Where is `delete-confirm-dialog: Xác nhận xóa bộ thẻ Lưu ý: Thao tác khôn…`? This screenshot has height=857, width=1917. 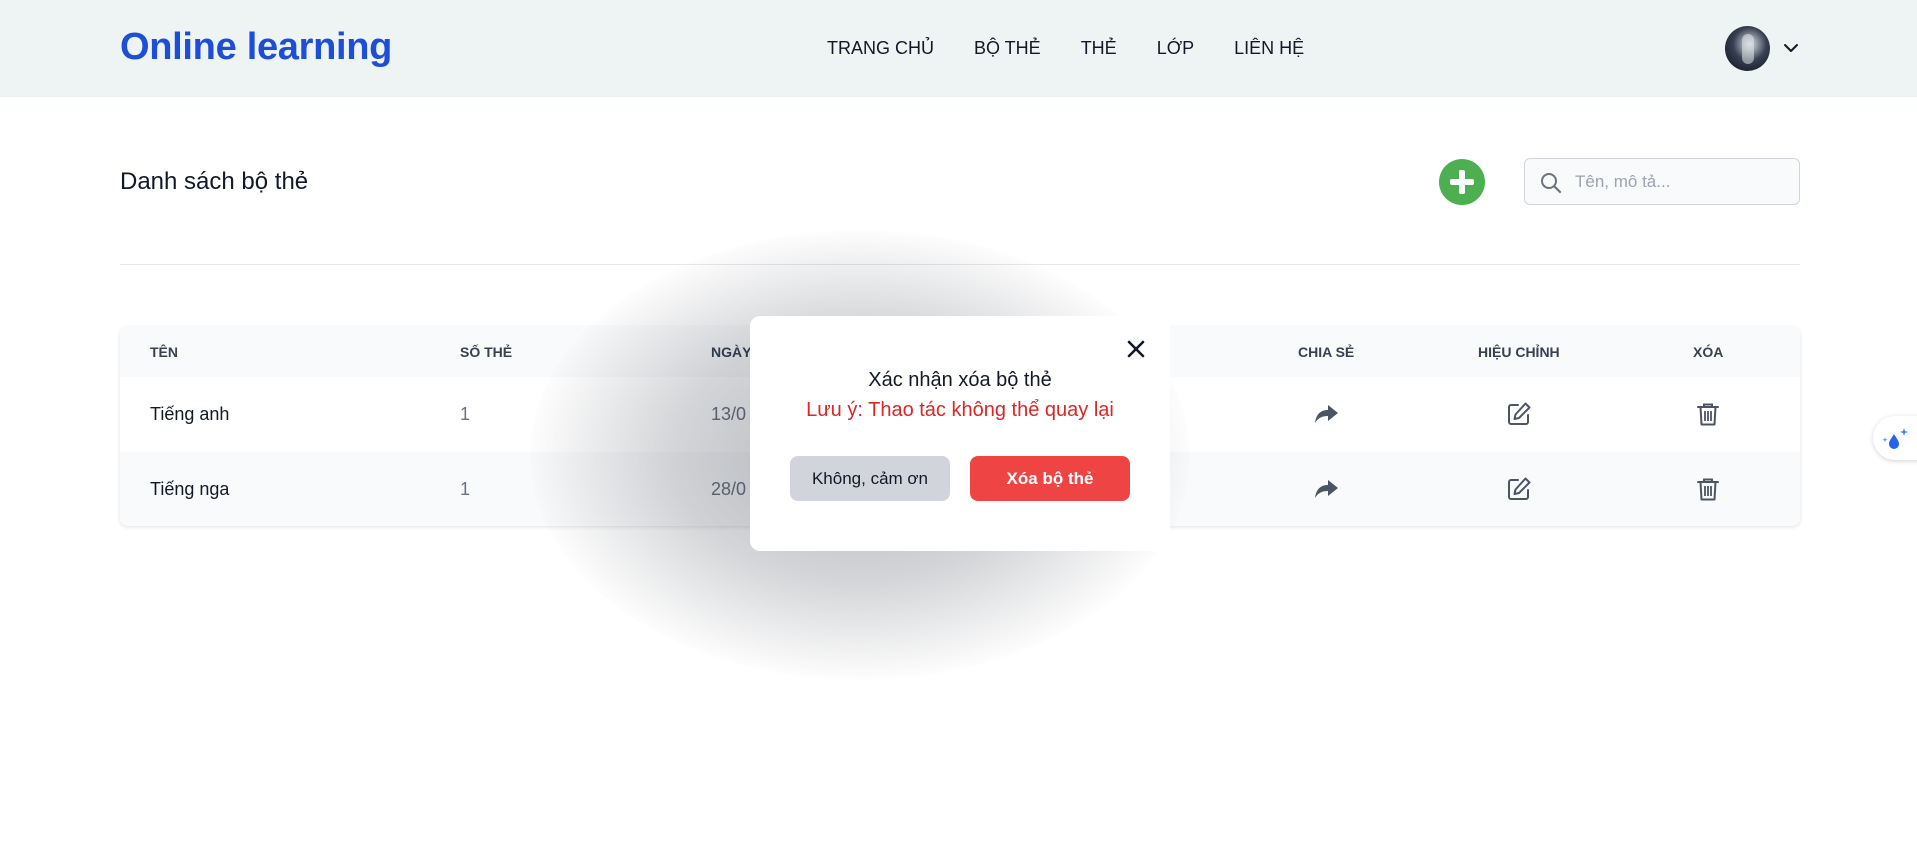 delete-confirm-dialog: Xác nhận xóa bộ thẻ Lưu ý: Thao tác khôn… is located at coordinates (960, 433).